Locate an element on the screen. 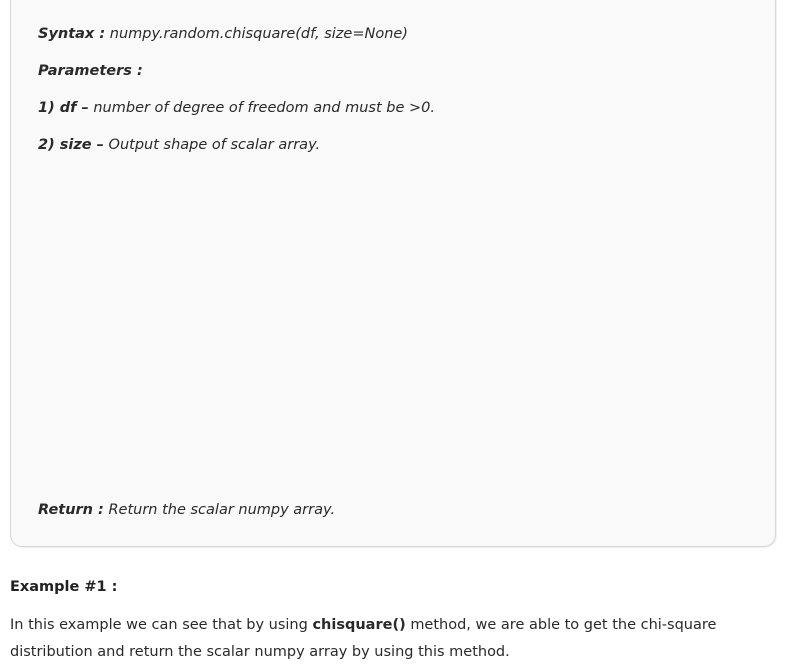 This screenshot has height=670, width=803. parameters-line: Parameters : is located at coordinates (90, 71).